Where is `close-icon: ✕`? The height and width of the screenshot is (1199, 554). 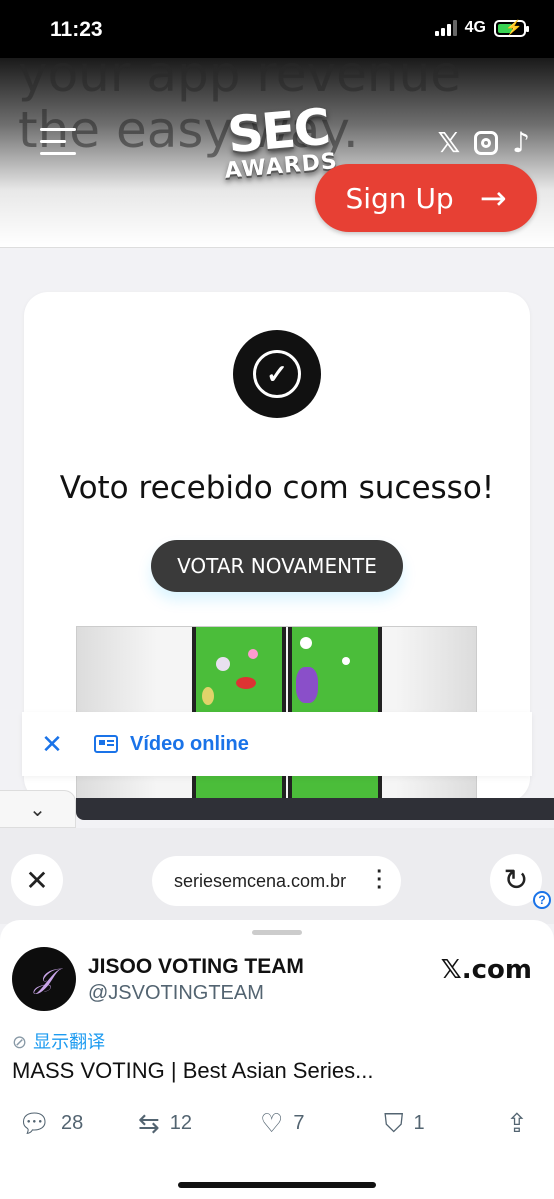 close-icon: ✕ is located at coordinates (52, 744).